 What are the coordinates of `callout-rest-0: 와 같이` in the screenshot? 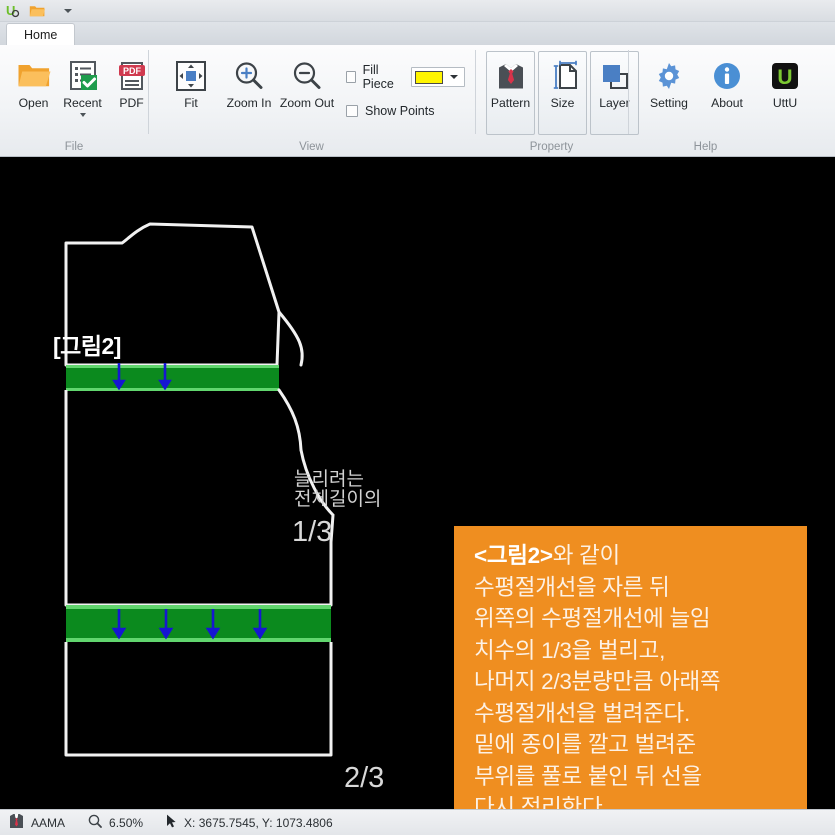 It's located at (586, 555).